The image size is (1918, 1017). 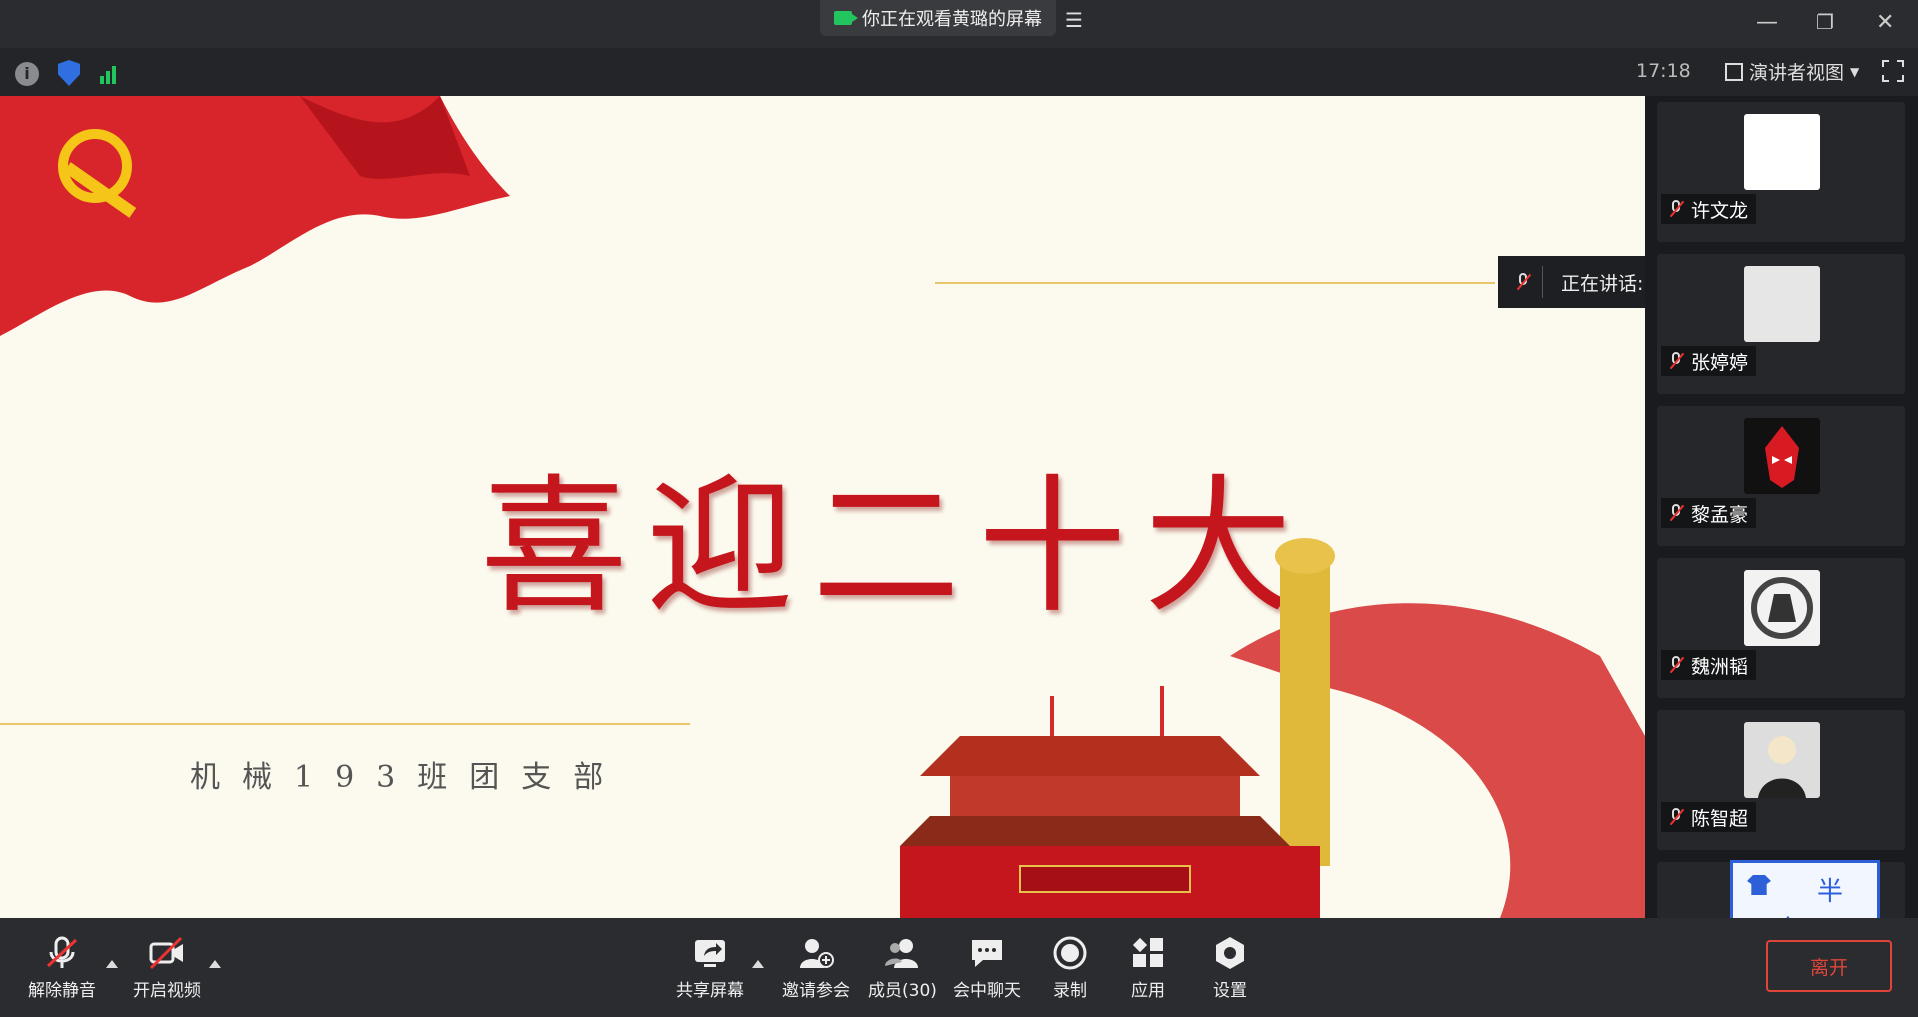 I want to click on layout-icon, so click(x=1734, y=71).